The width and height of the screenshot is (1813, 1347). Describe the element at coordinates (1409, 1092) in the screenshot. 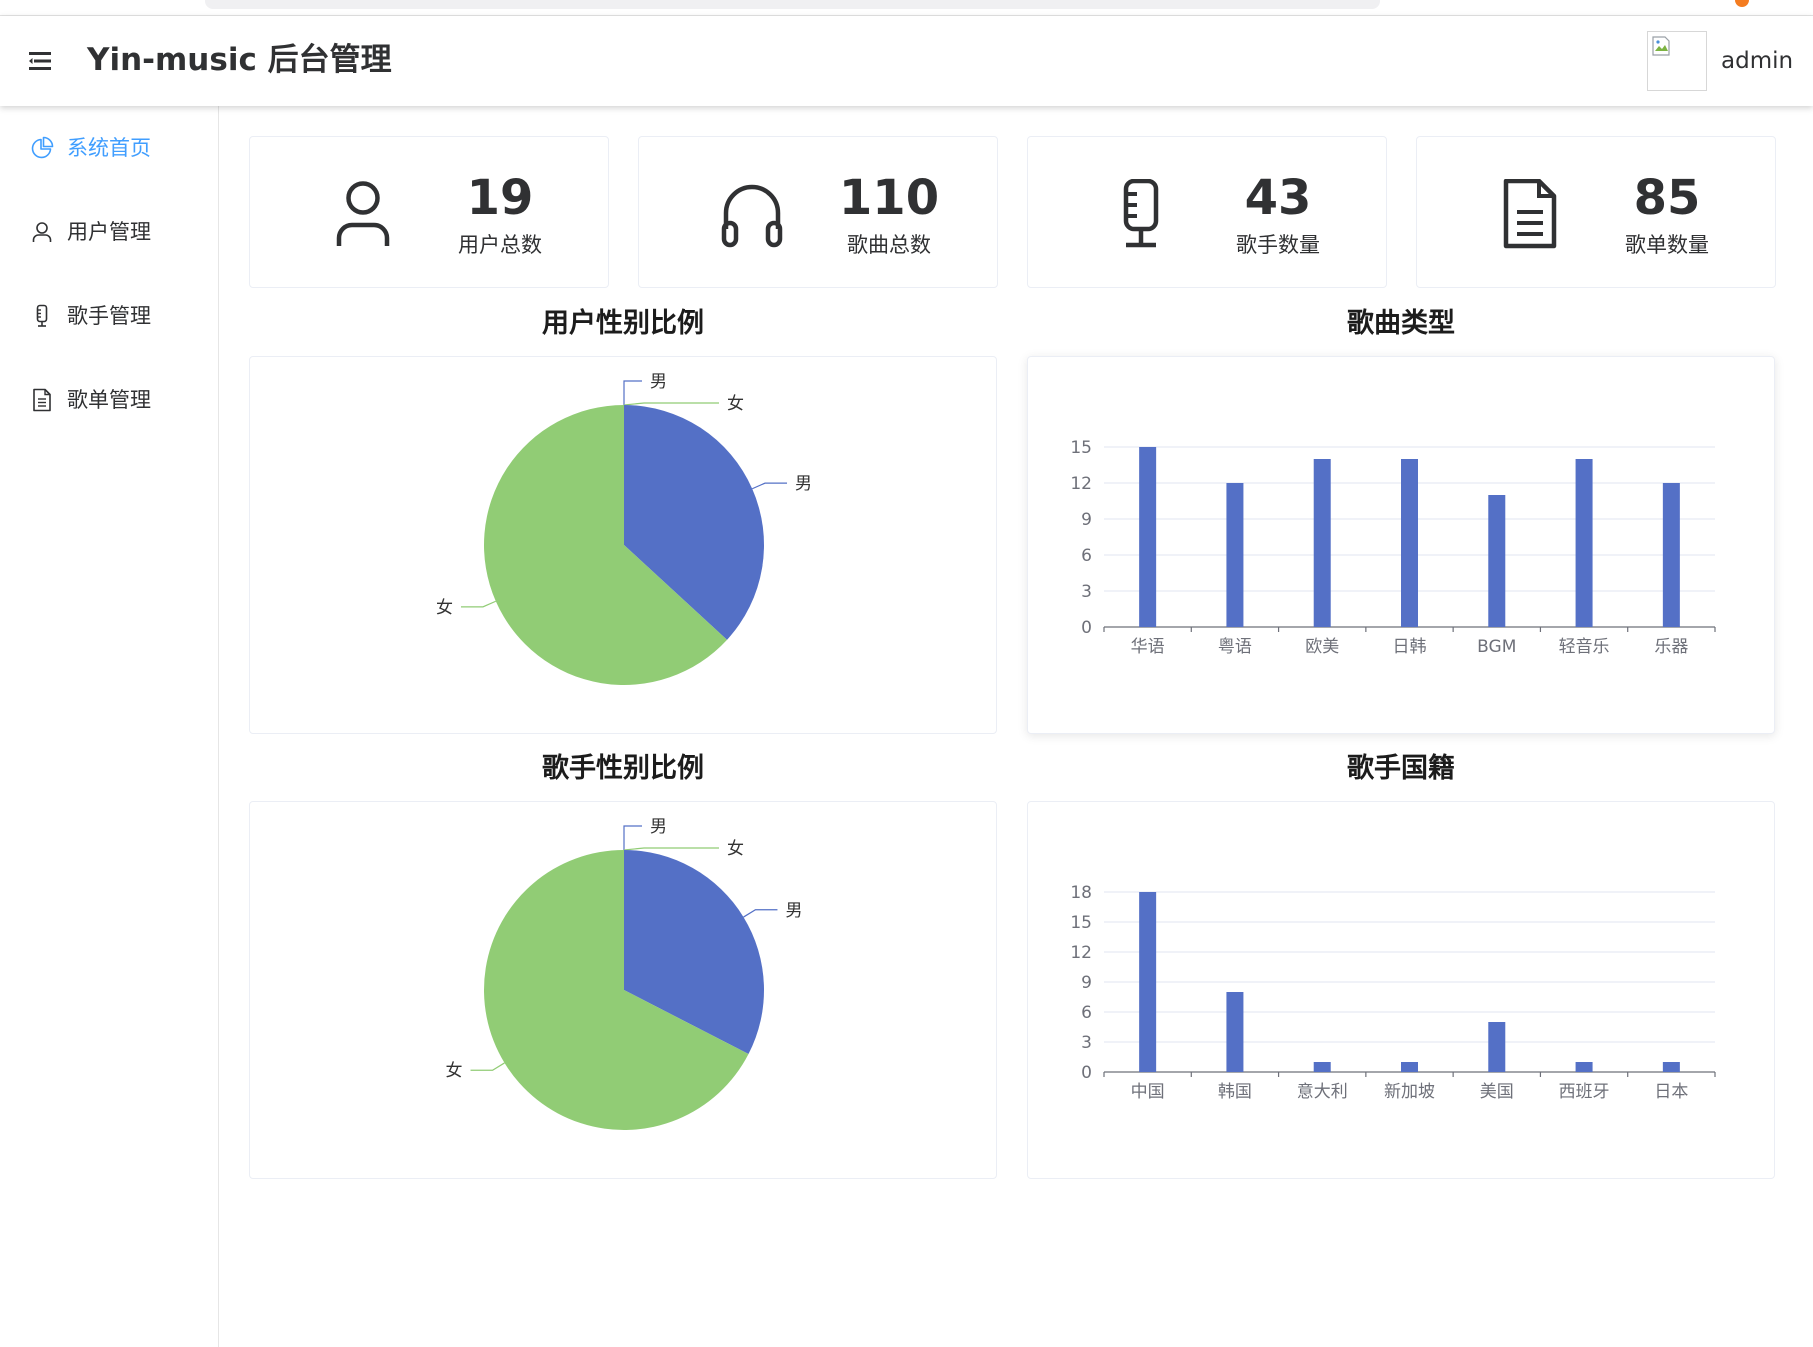

I see `x-tick-label: 新加坡` at that location.